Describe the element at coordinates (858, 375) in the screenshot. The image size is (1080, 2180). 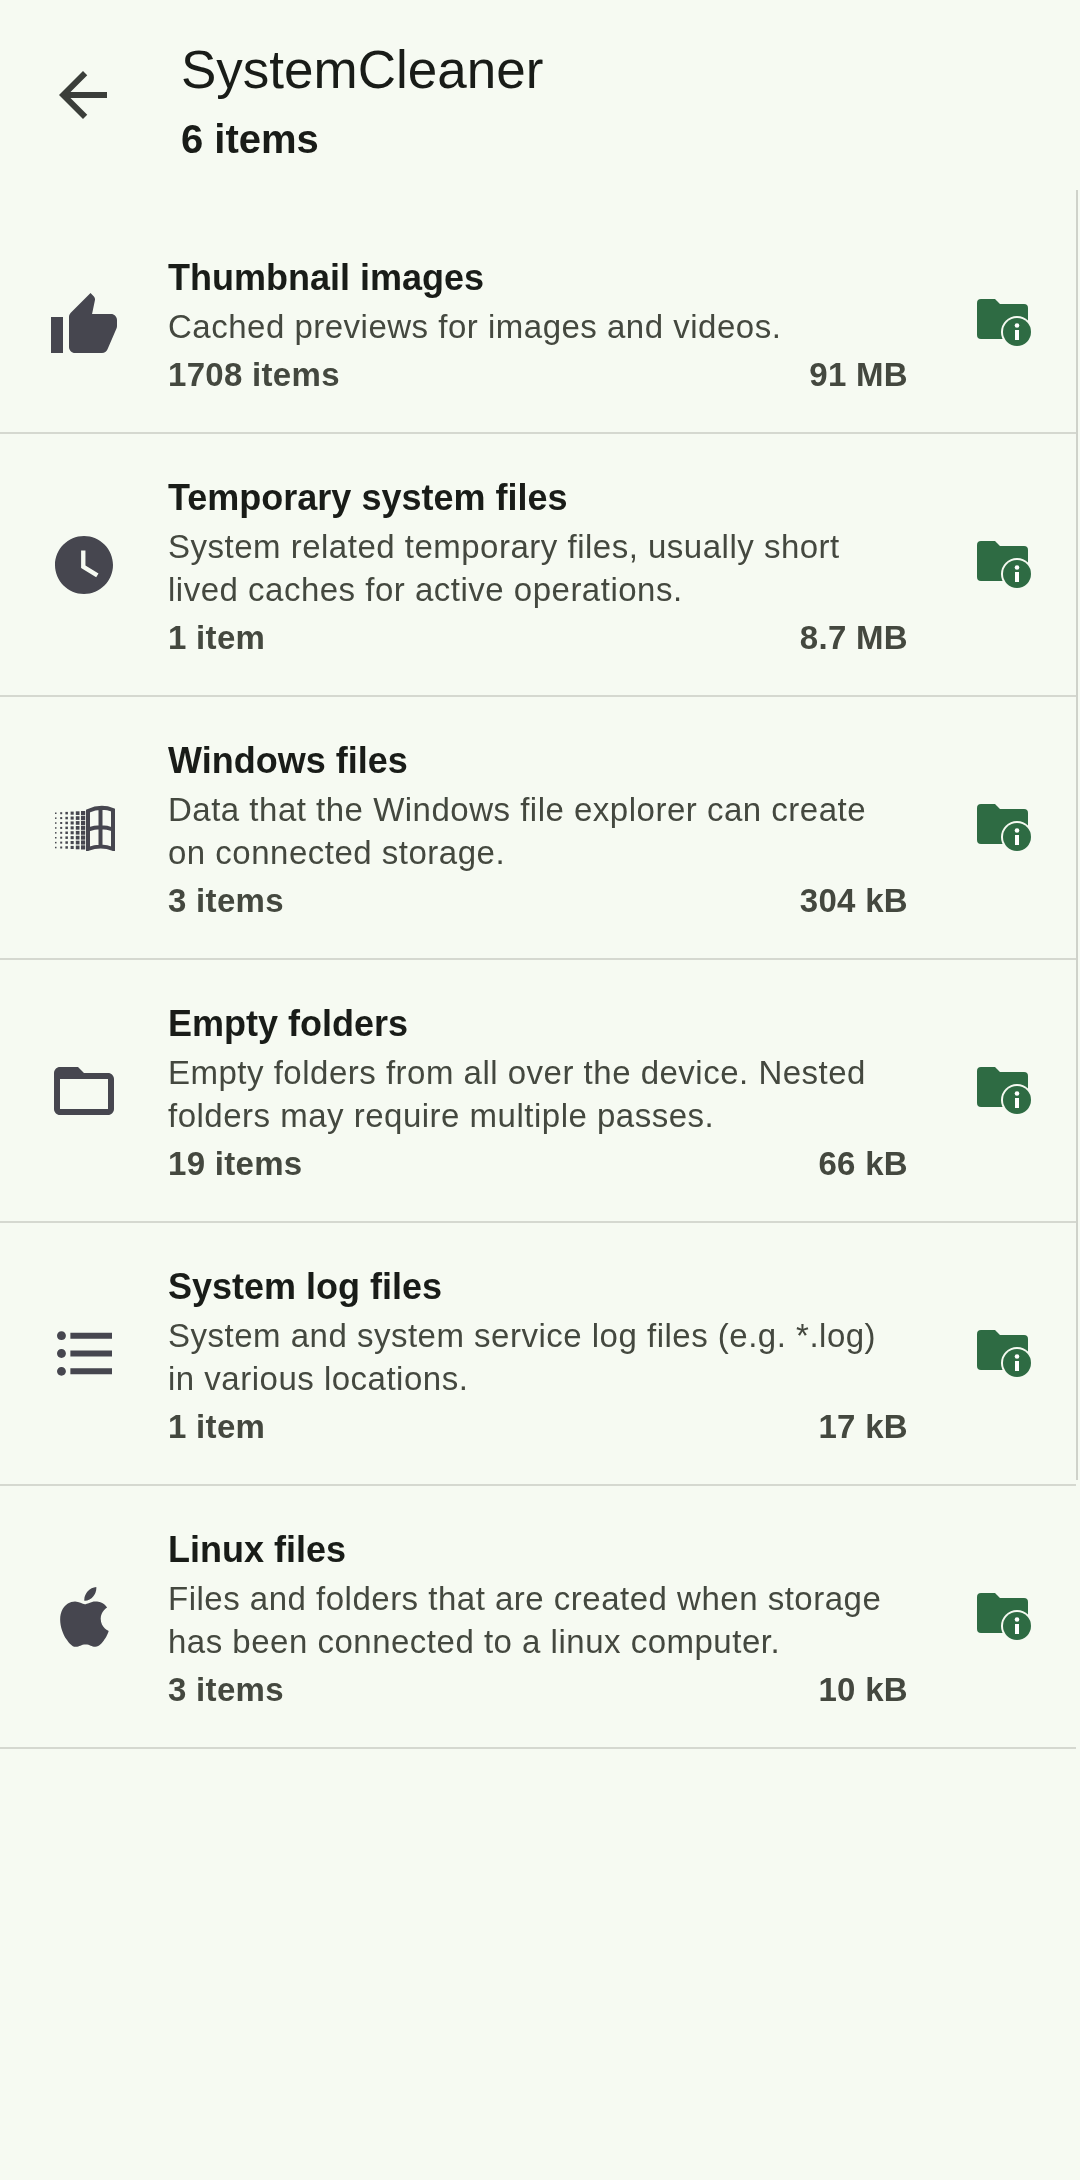
I see `total-size: 91 MB` at that location.